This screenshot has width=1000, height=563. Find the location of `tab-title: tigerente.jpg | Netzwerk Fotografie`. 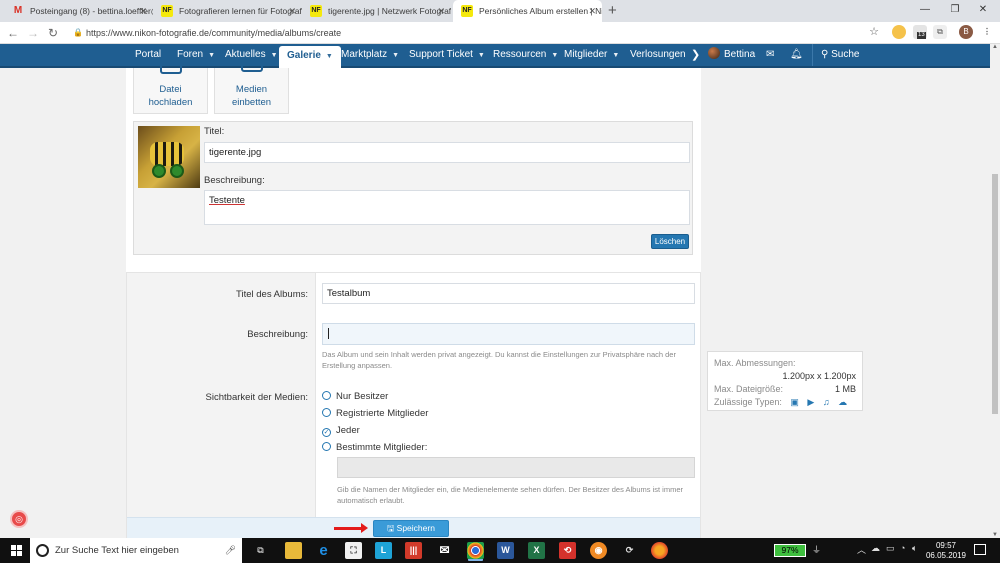

tab-title: tigerente.jpg | Netzwerk Fotografie is located at coordinates (389, 11).